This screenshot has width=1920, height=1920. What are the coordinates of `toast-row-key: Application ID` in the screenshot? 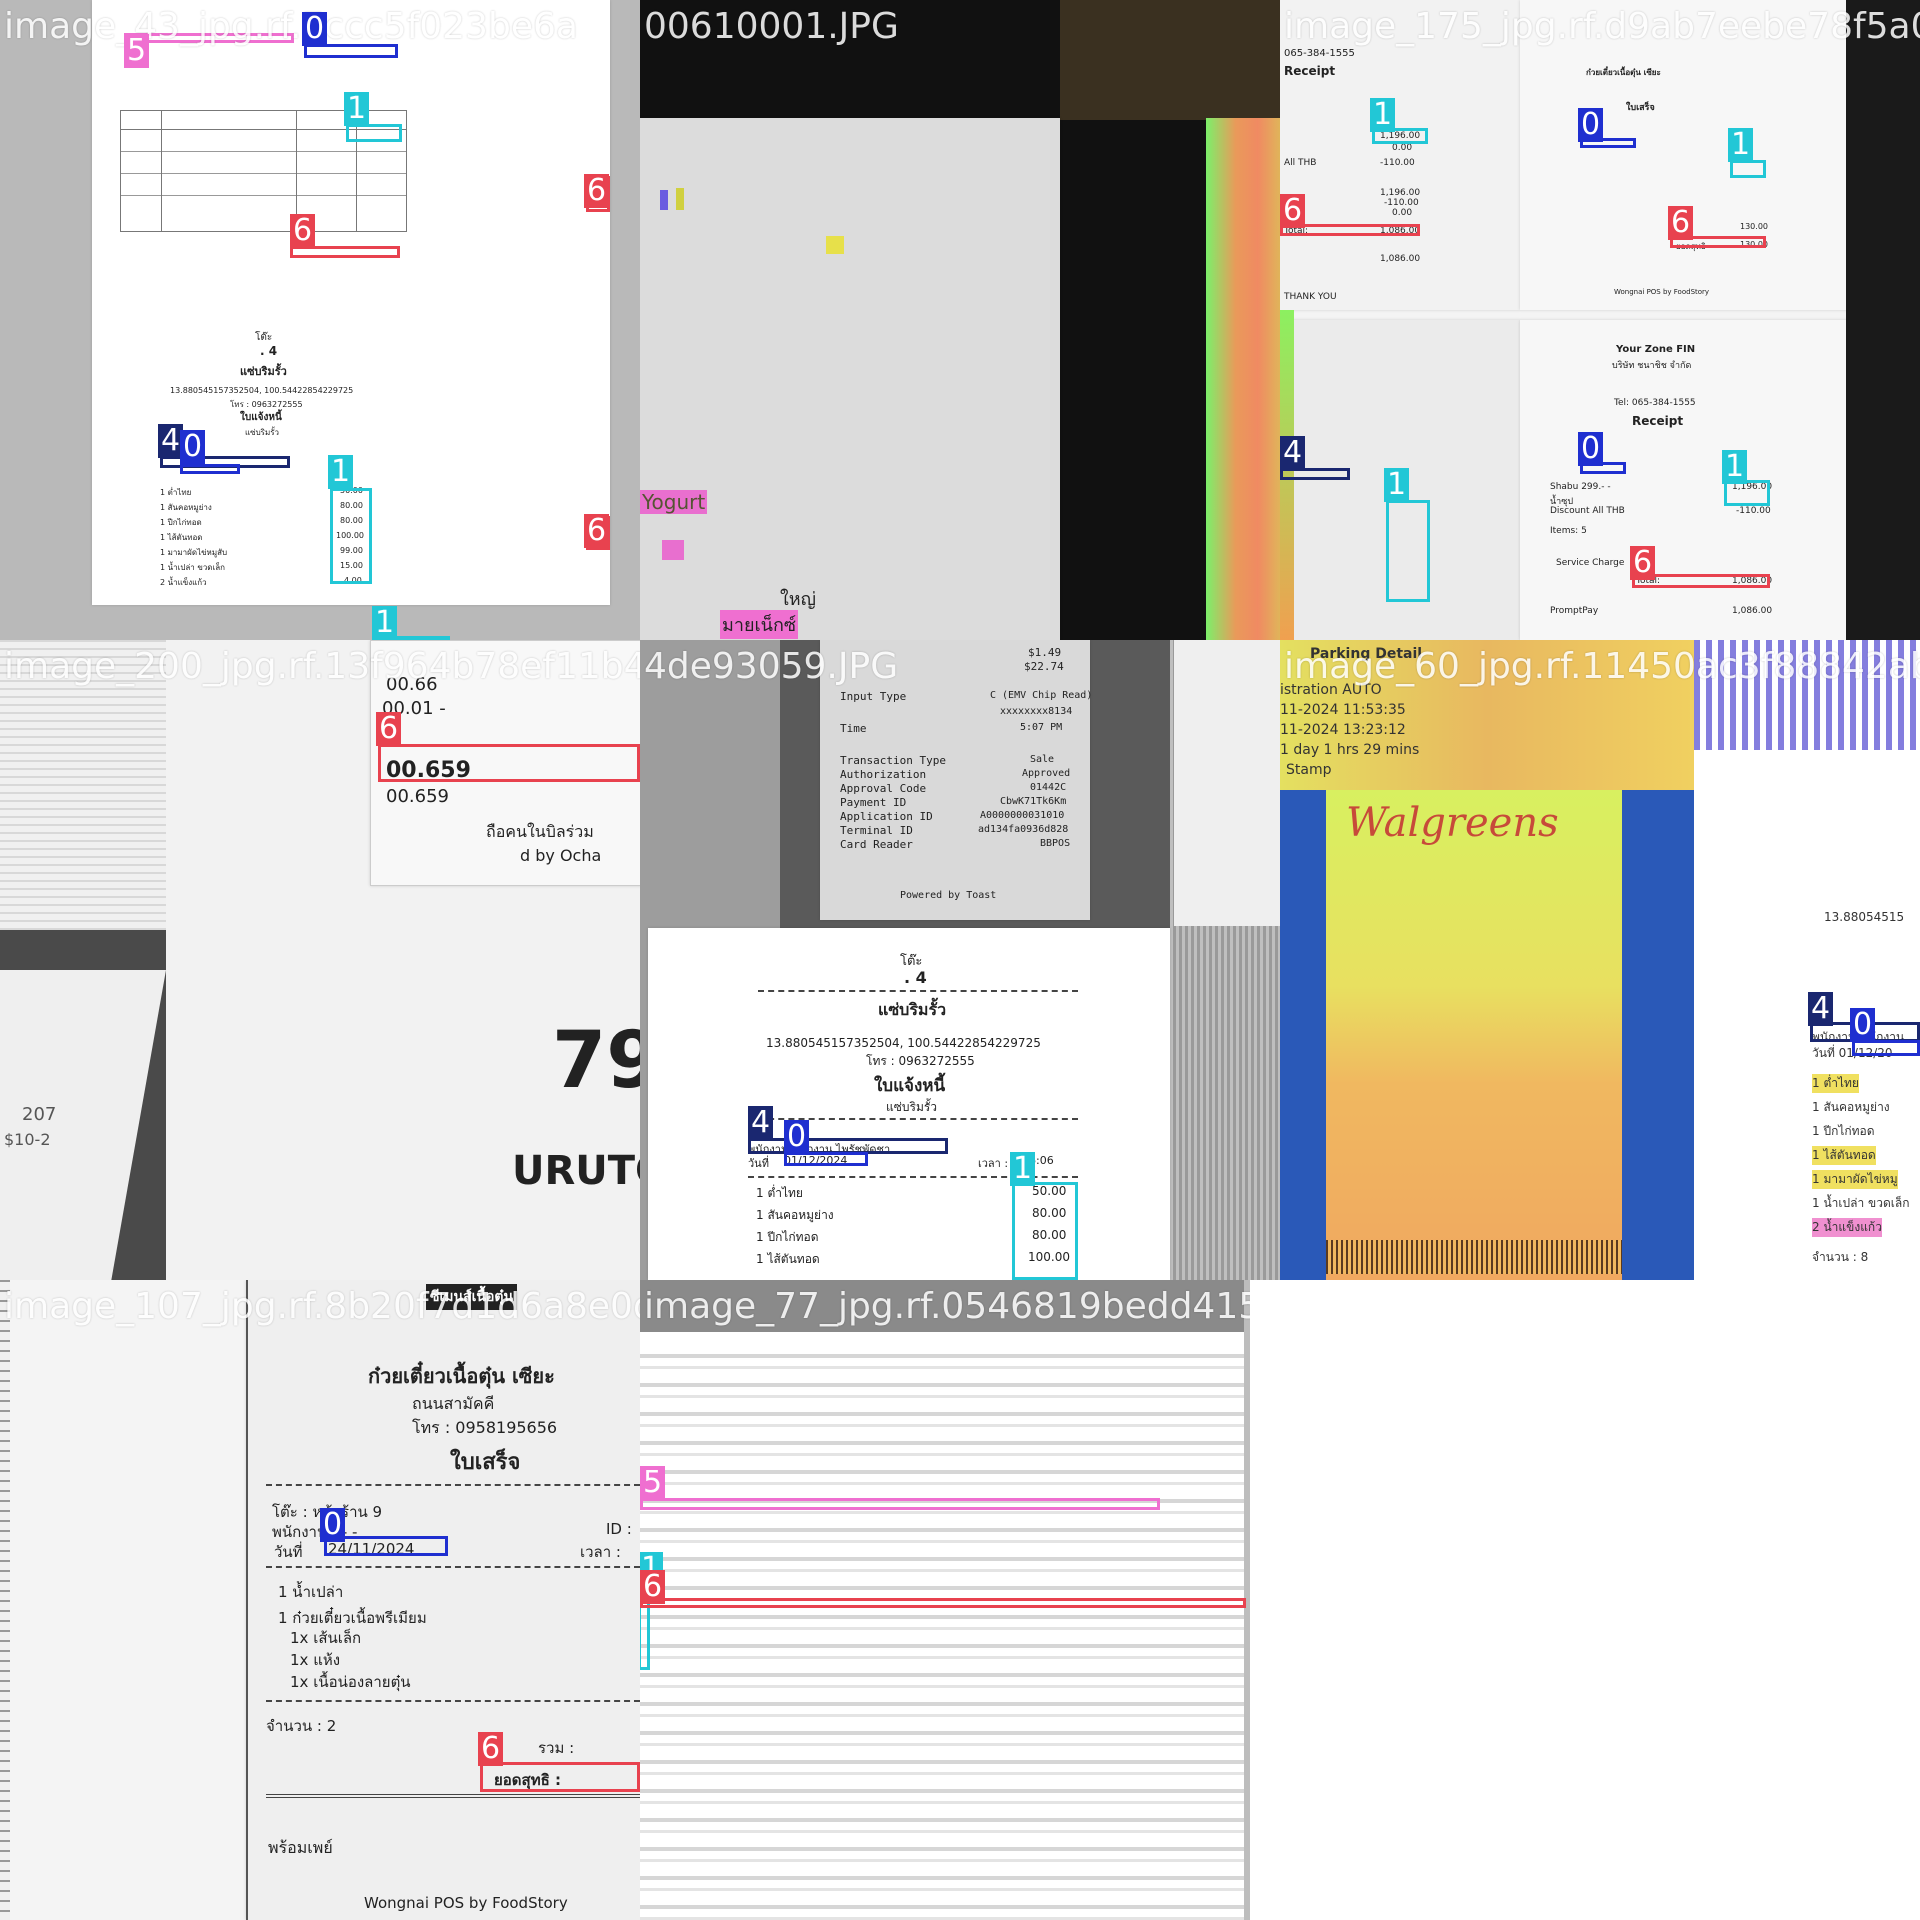 It's located at (886, 816).